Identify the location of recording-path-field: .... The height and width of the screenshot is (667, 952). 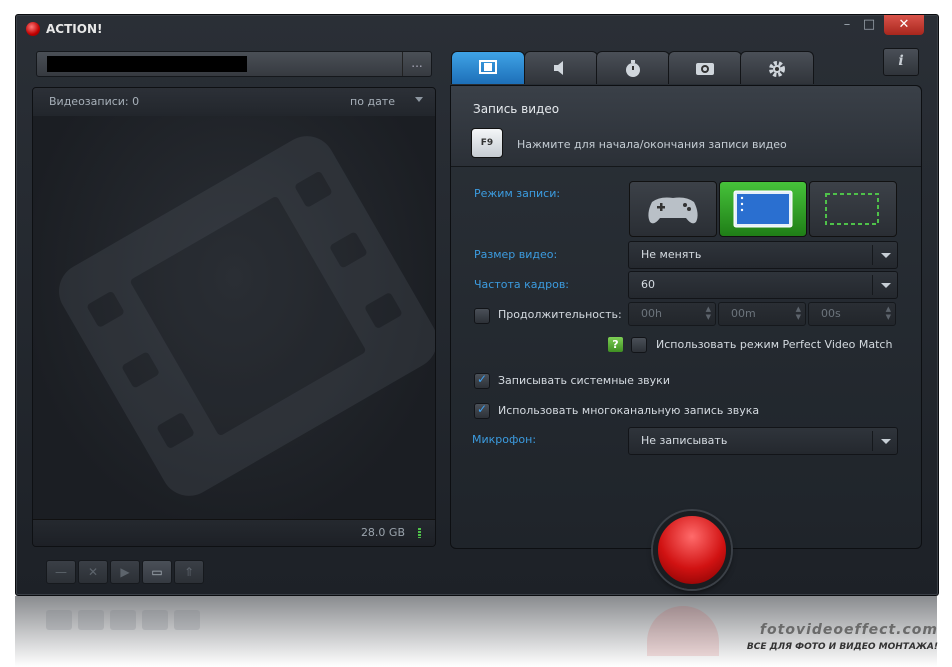
(234, 64).